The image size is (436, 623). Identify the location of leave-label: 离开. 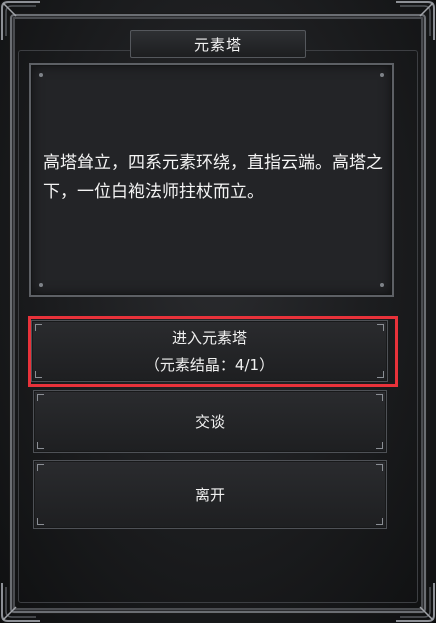
(209, 495).